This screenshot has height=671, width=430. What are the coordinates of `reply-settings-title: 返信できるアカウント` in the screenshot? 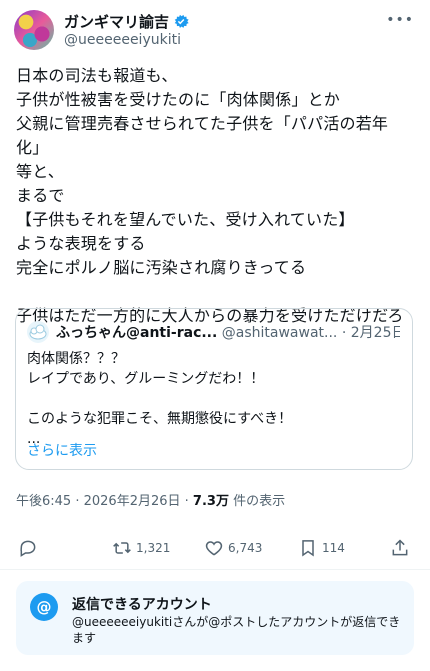 It's located at (142, 605).